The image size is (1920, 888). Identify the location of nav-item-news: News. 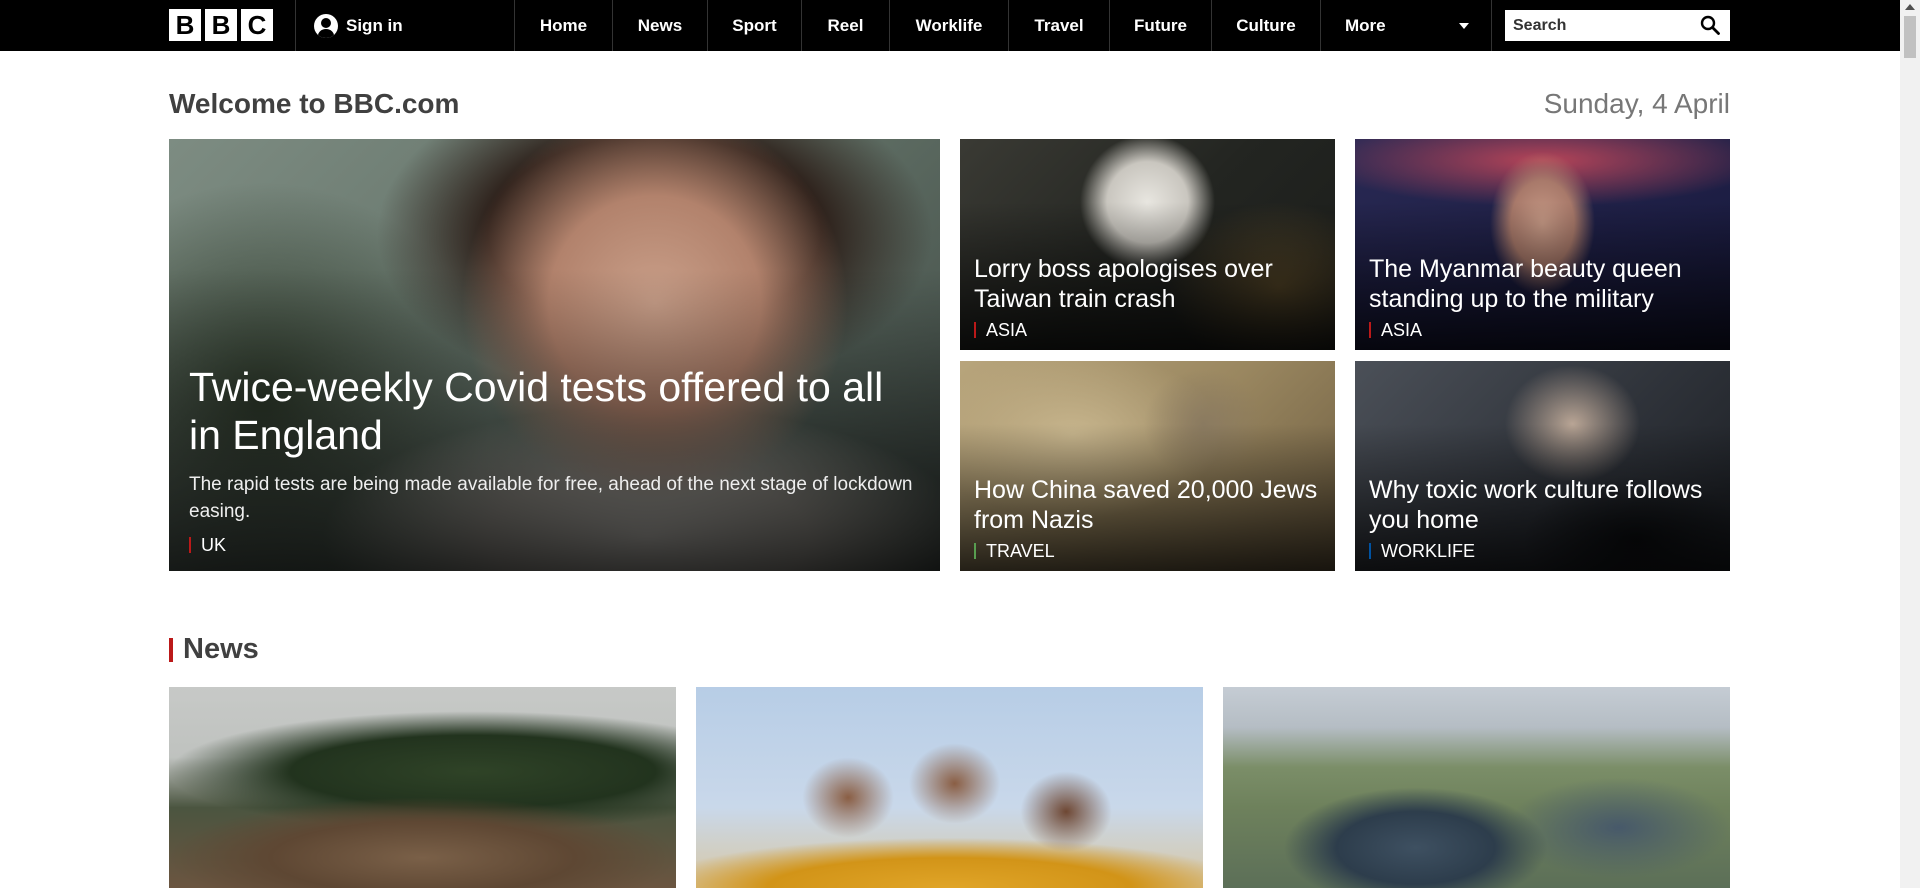
(659, 25).